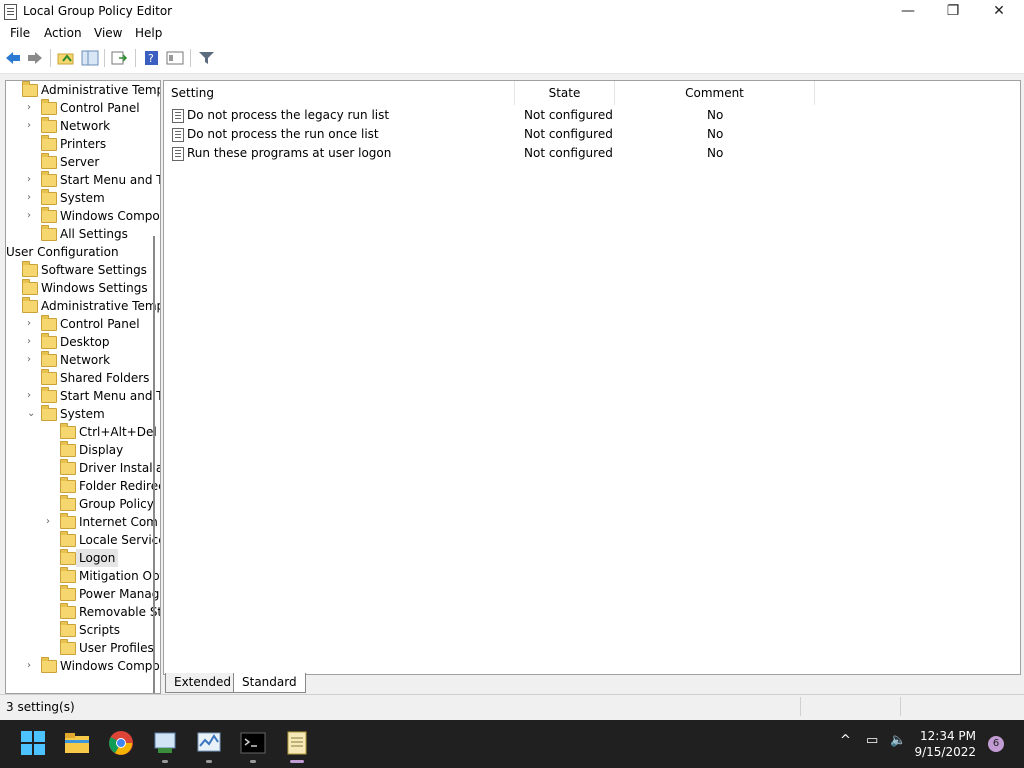 The image size is (1024, 768). Describe the element at coordinates (207, 58) in the screenshot. I see `filter-icon` at that location.